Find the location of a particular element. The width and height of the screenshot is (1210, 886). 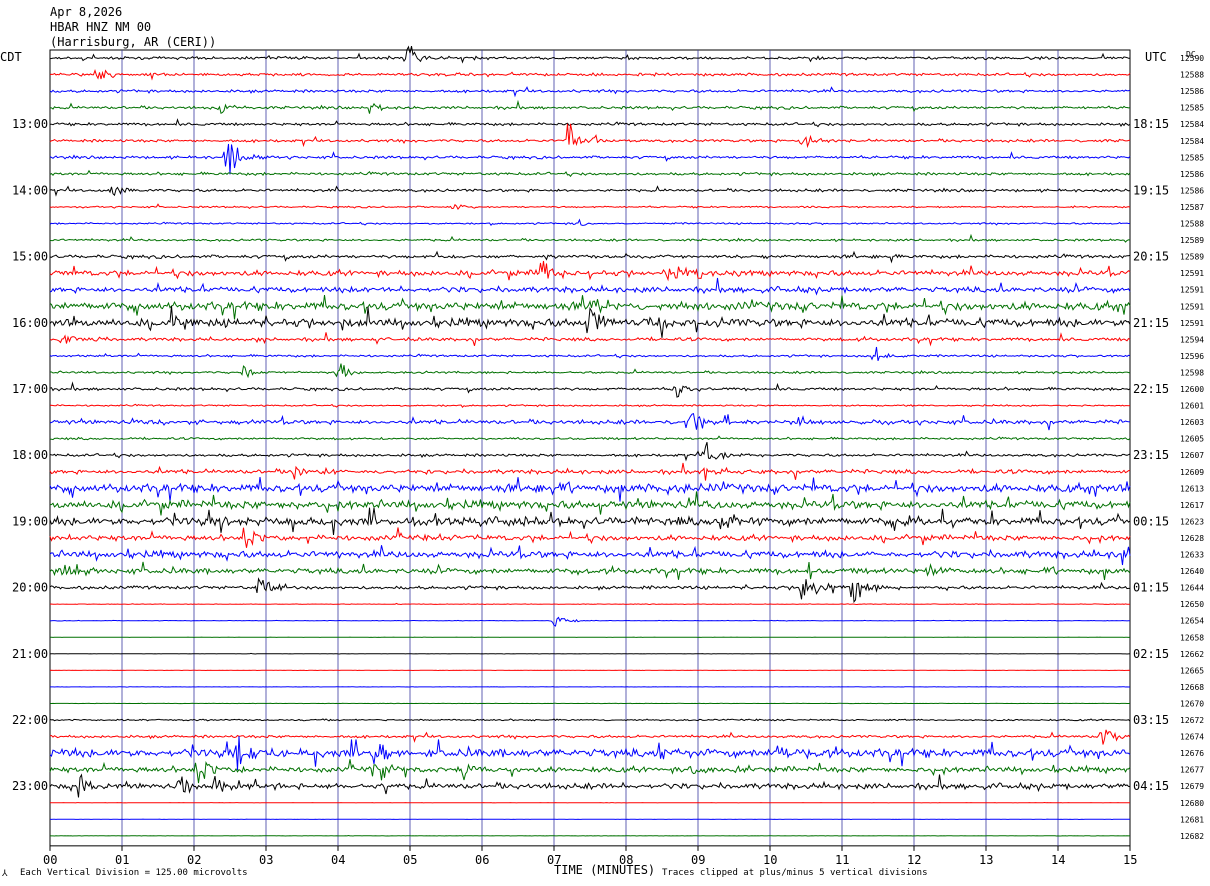

dc-offset-label: 12676 is located at coordinates (1192, 753).